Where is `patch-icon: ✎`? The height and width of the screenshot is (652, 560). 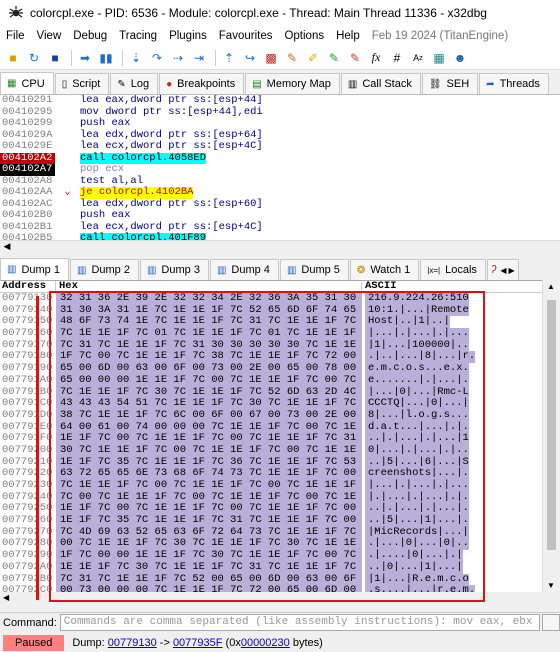
patch-icon: ✎ is located at coordinates (292, 58).